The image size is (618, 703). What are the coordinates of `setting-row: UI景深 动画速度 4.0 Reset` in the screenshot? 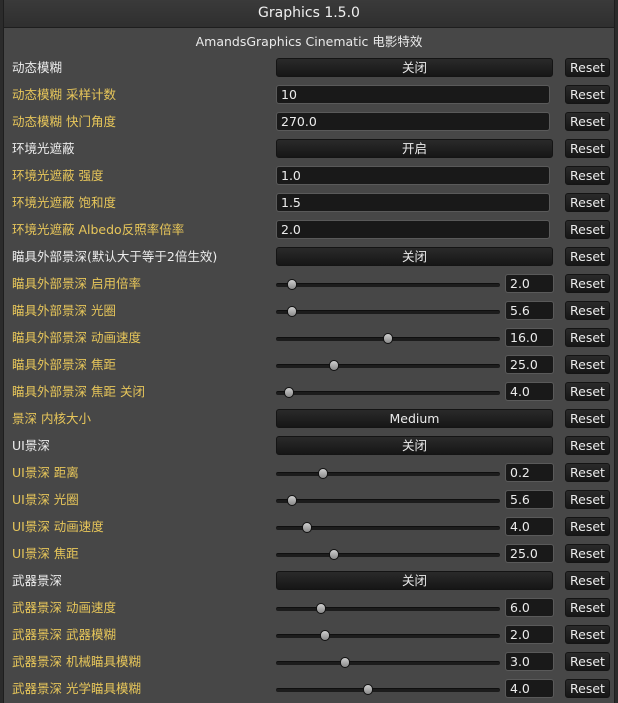 It's located at (309, 527).